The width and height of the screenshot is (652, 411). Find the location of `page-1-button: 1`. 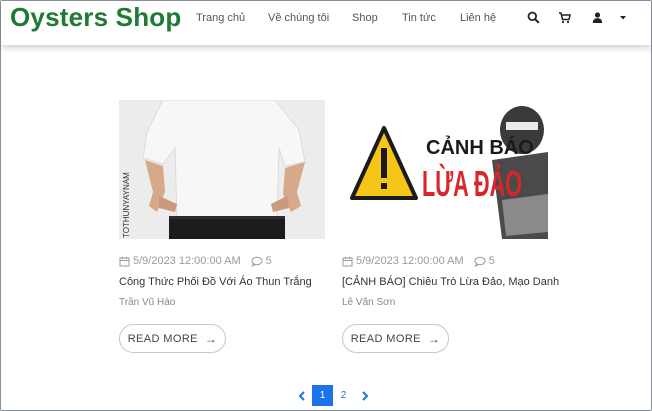

page-1-button: 1 is located at coordinates (322, 395).